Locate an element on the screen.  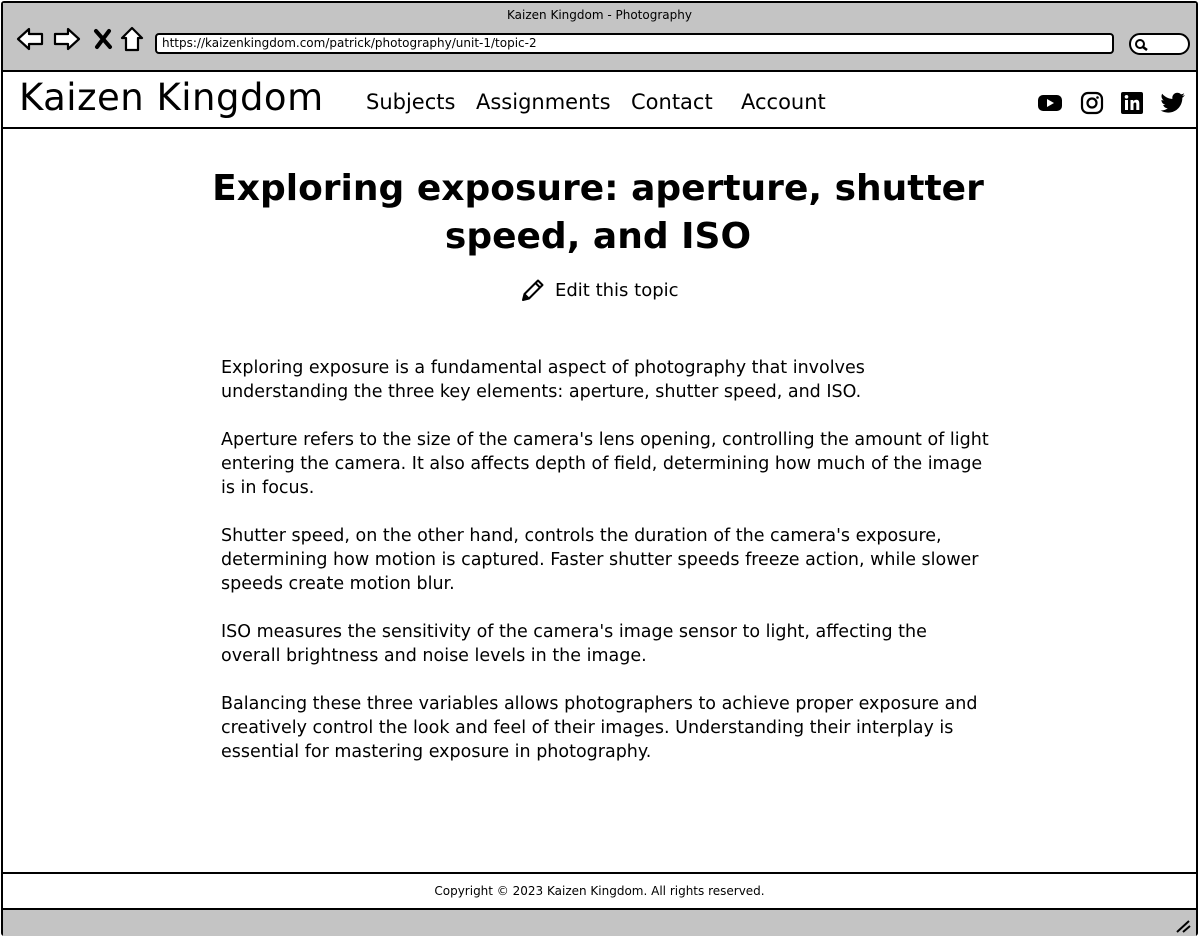
pencil-icon is located at coordinates (533, 290).